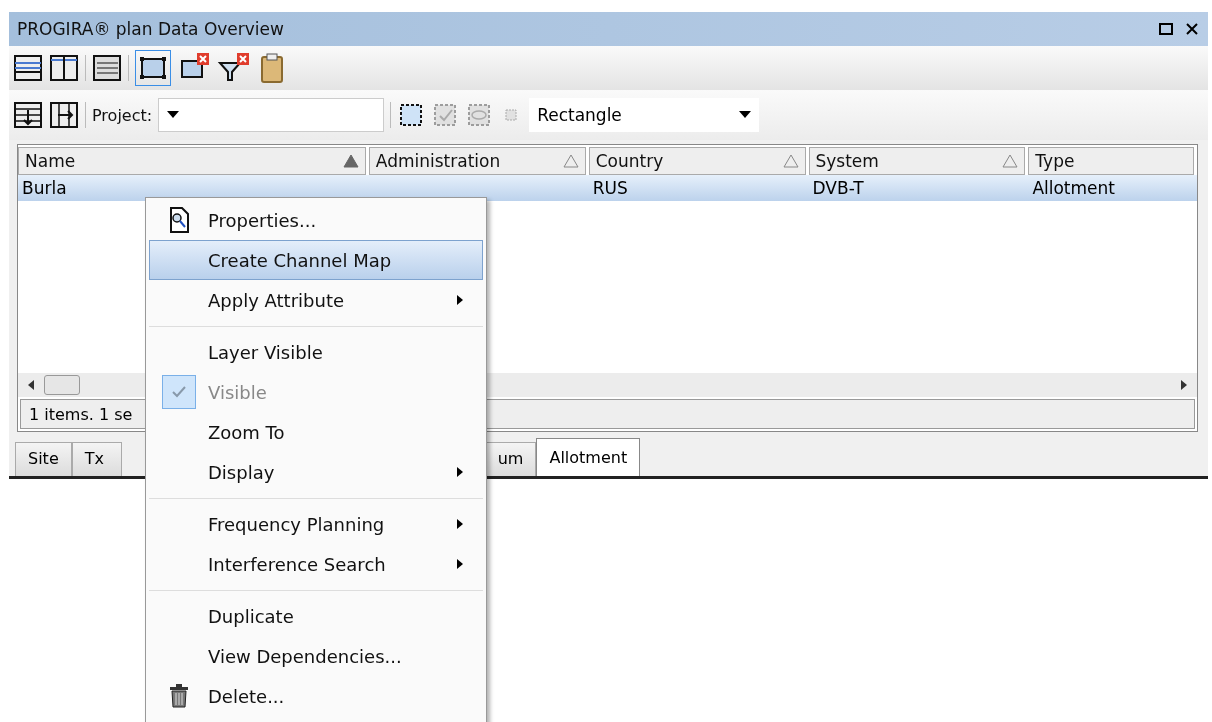 This screenshot has height=722, width=1212. Describe the element at coordinates (192, 161) in the screenshot. I see `column-header: Name` at that location.